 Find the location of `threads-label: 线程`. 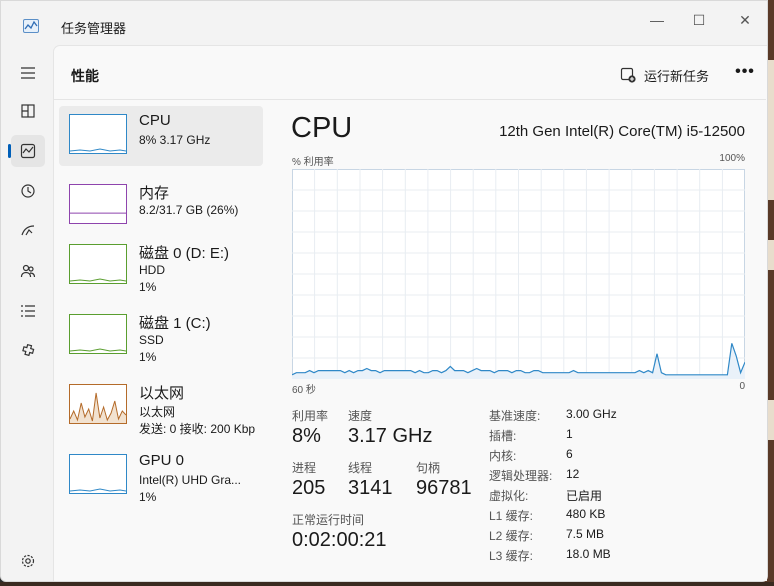

threads-label: 线程 is located at coordinates (360, 468).